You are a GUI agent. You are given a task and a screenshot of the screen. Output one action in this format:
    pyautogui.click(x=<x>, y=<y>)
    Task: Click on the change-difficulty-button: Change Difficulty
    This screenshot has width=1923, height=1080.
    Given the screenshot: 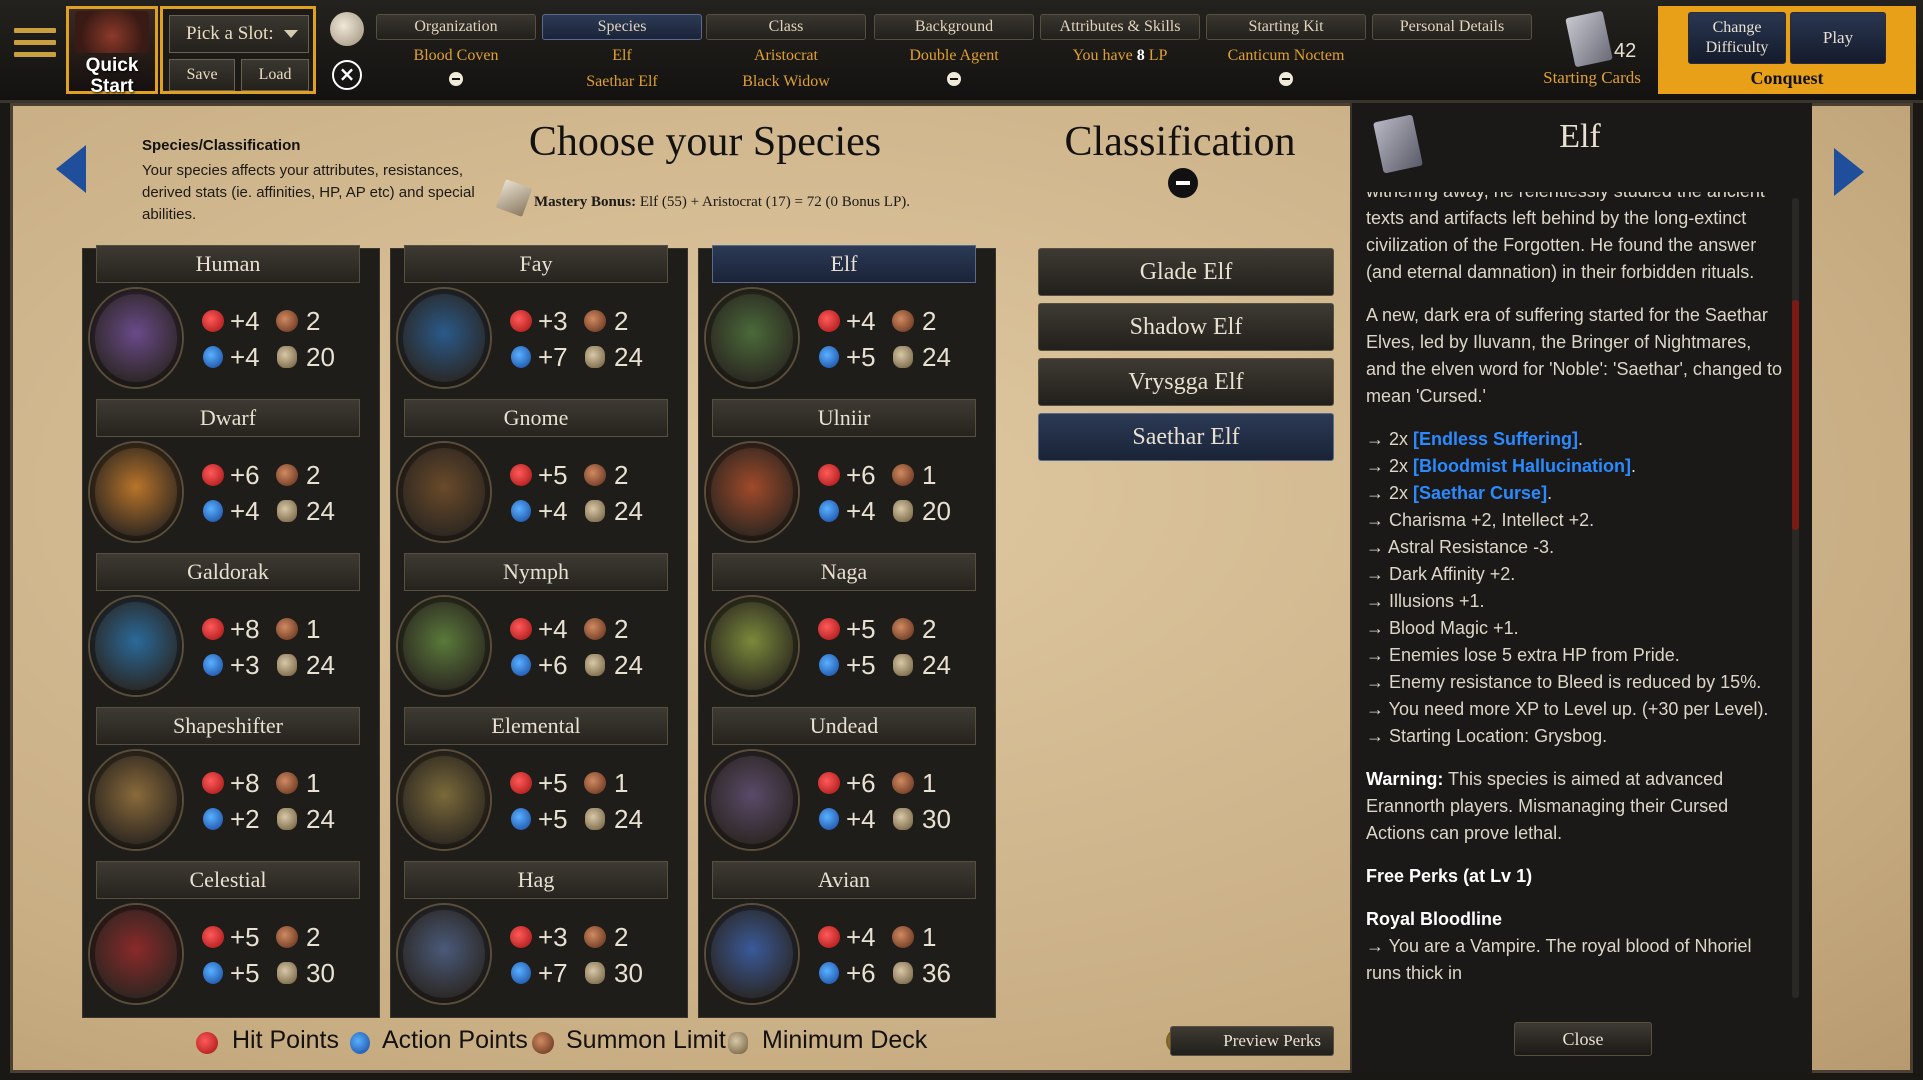 What is the action you would take?
    pyautogui.click(x=1737, y=38)
    